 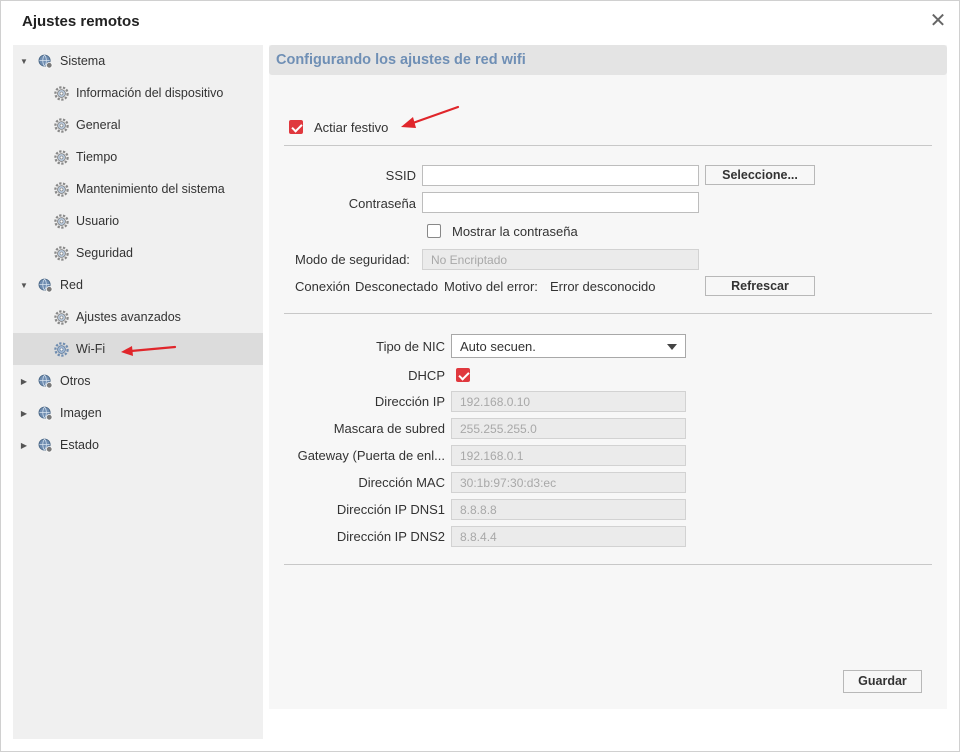 What do you see at coordinates (91, 349) in the screenshot?
I see `tree-item-label: Wi-Fi` at bounding box center [91, 349].